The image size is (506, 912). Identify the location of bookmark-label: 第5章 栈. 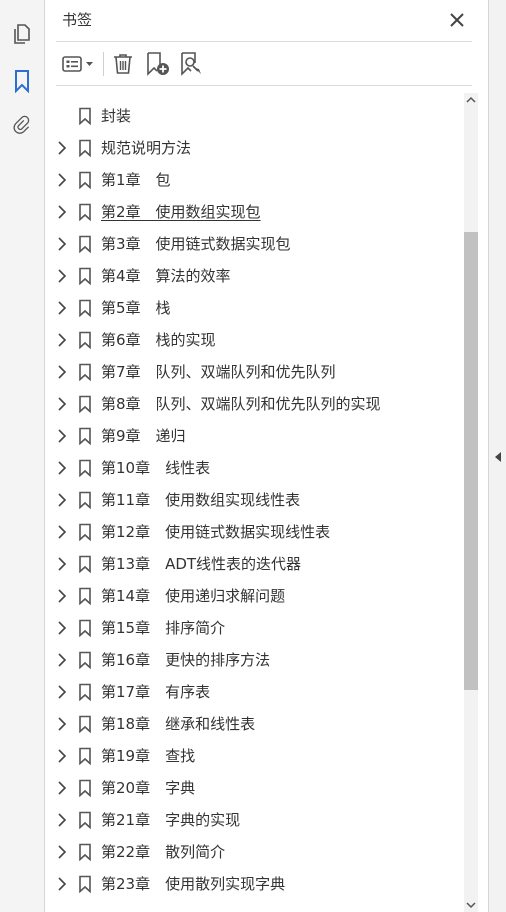
(136, 308).